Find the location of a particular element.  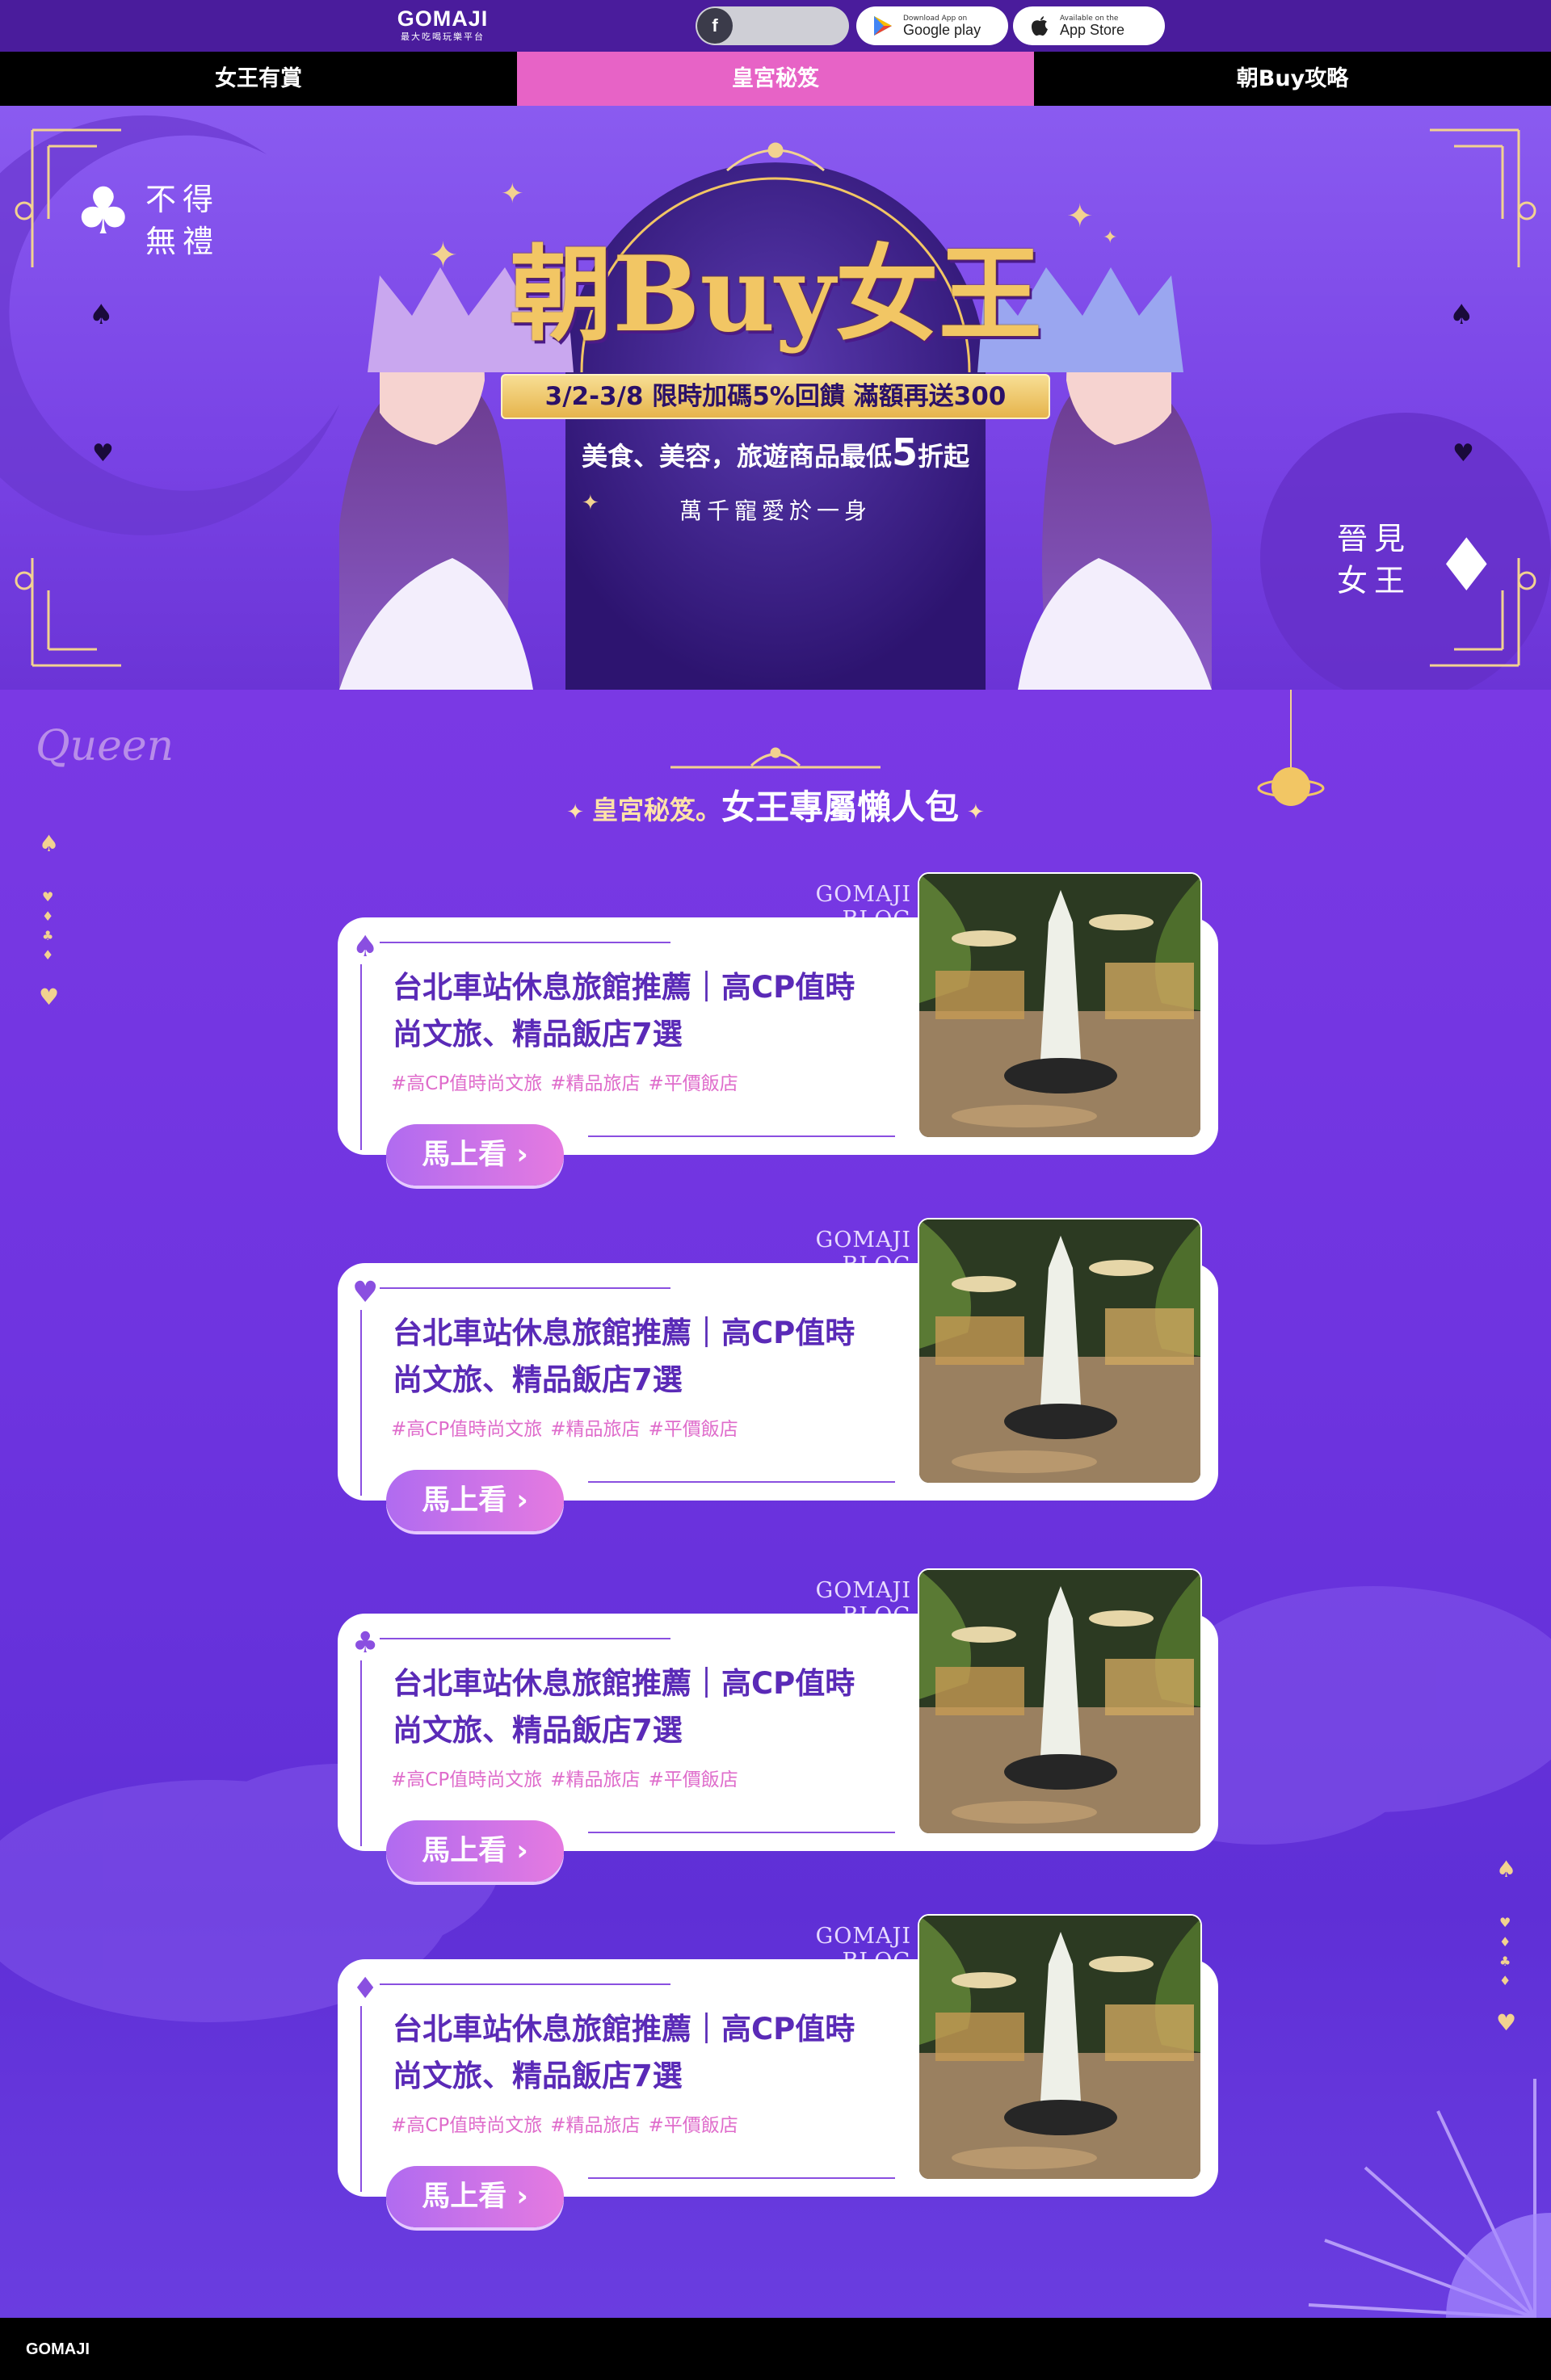

google-play-label: Google play is located at coordinates (942, 30).